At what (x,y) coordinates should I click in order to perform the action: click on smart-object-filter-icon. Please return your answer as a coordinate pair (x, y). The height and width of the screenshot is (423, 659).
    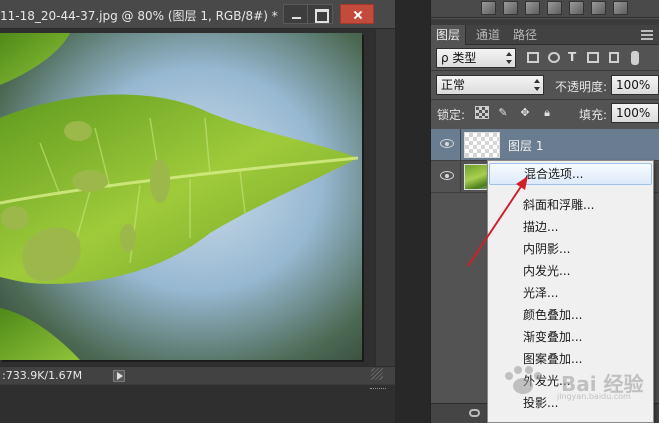
    Looking at the image, I should click on (614, 57).